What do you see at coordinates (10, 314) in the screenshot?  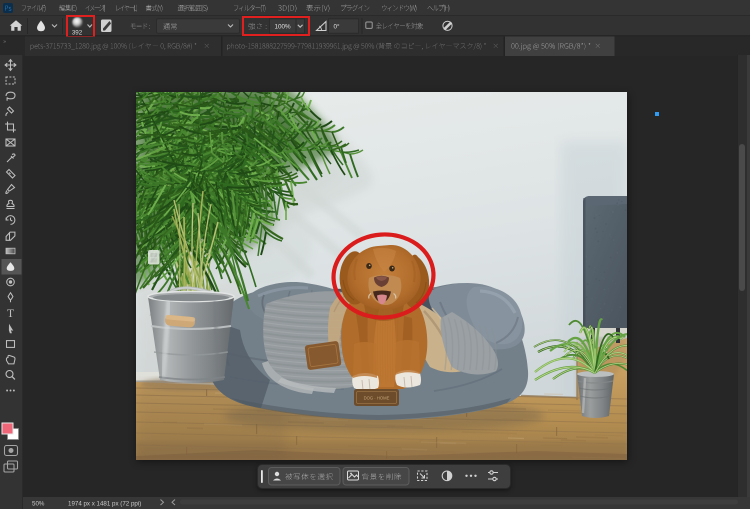 I see `svg-text: T` at bounding box center [10, 314].